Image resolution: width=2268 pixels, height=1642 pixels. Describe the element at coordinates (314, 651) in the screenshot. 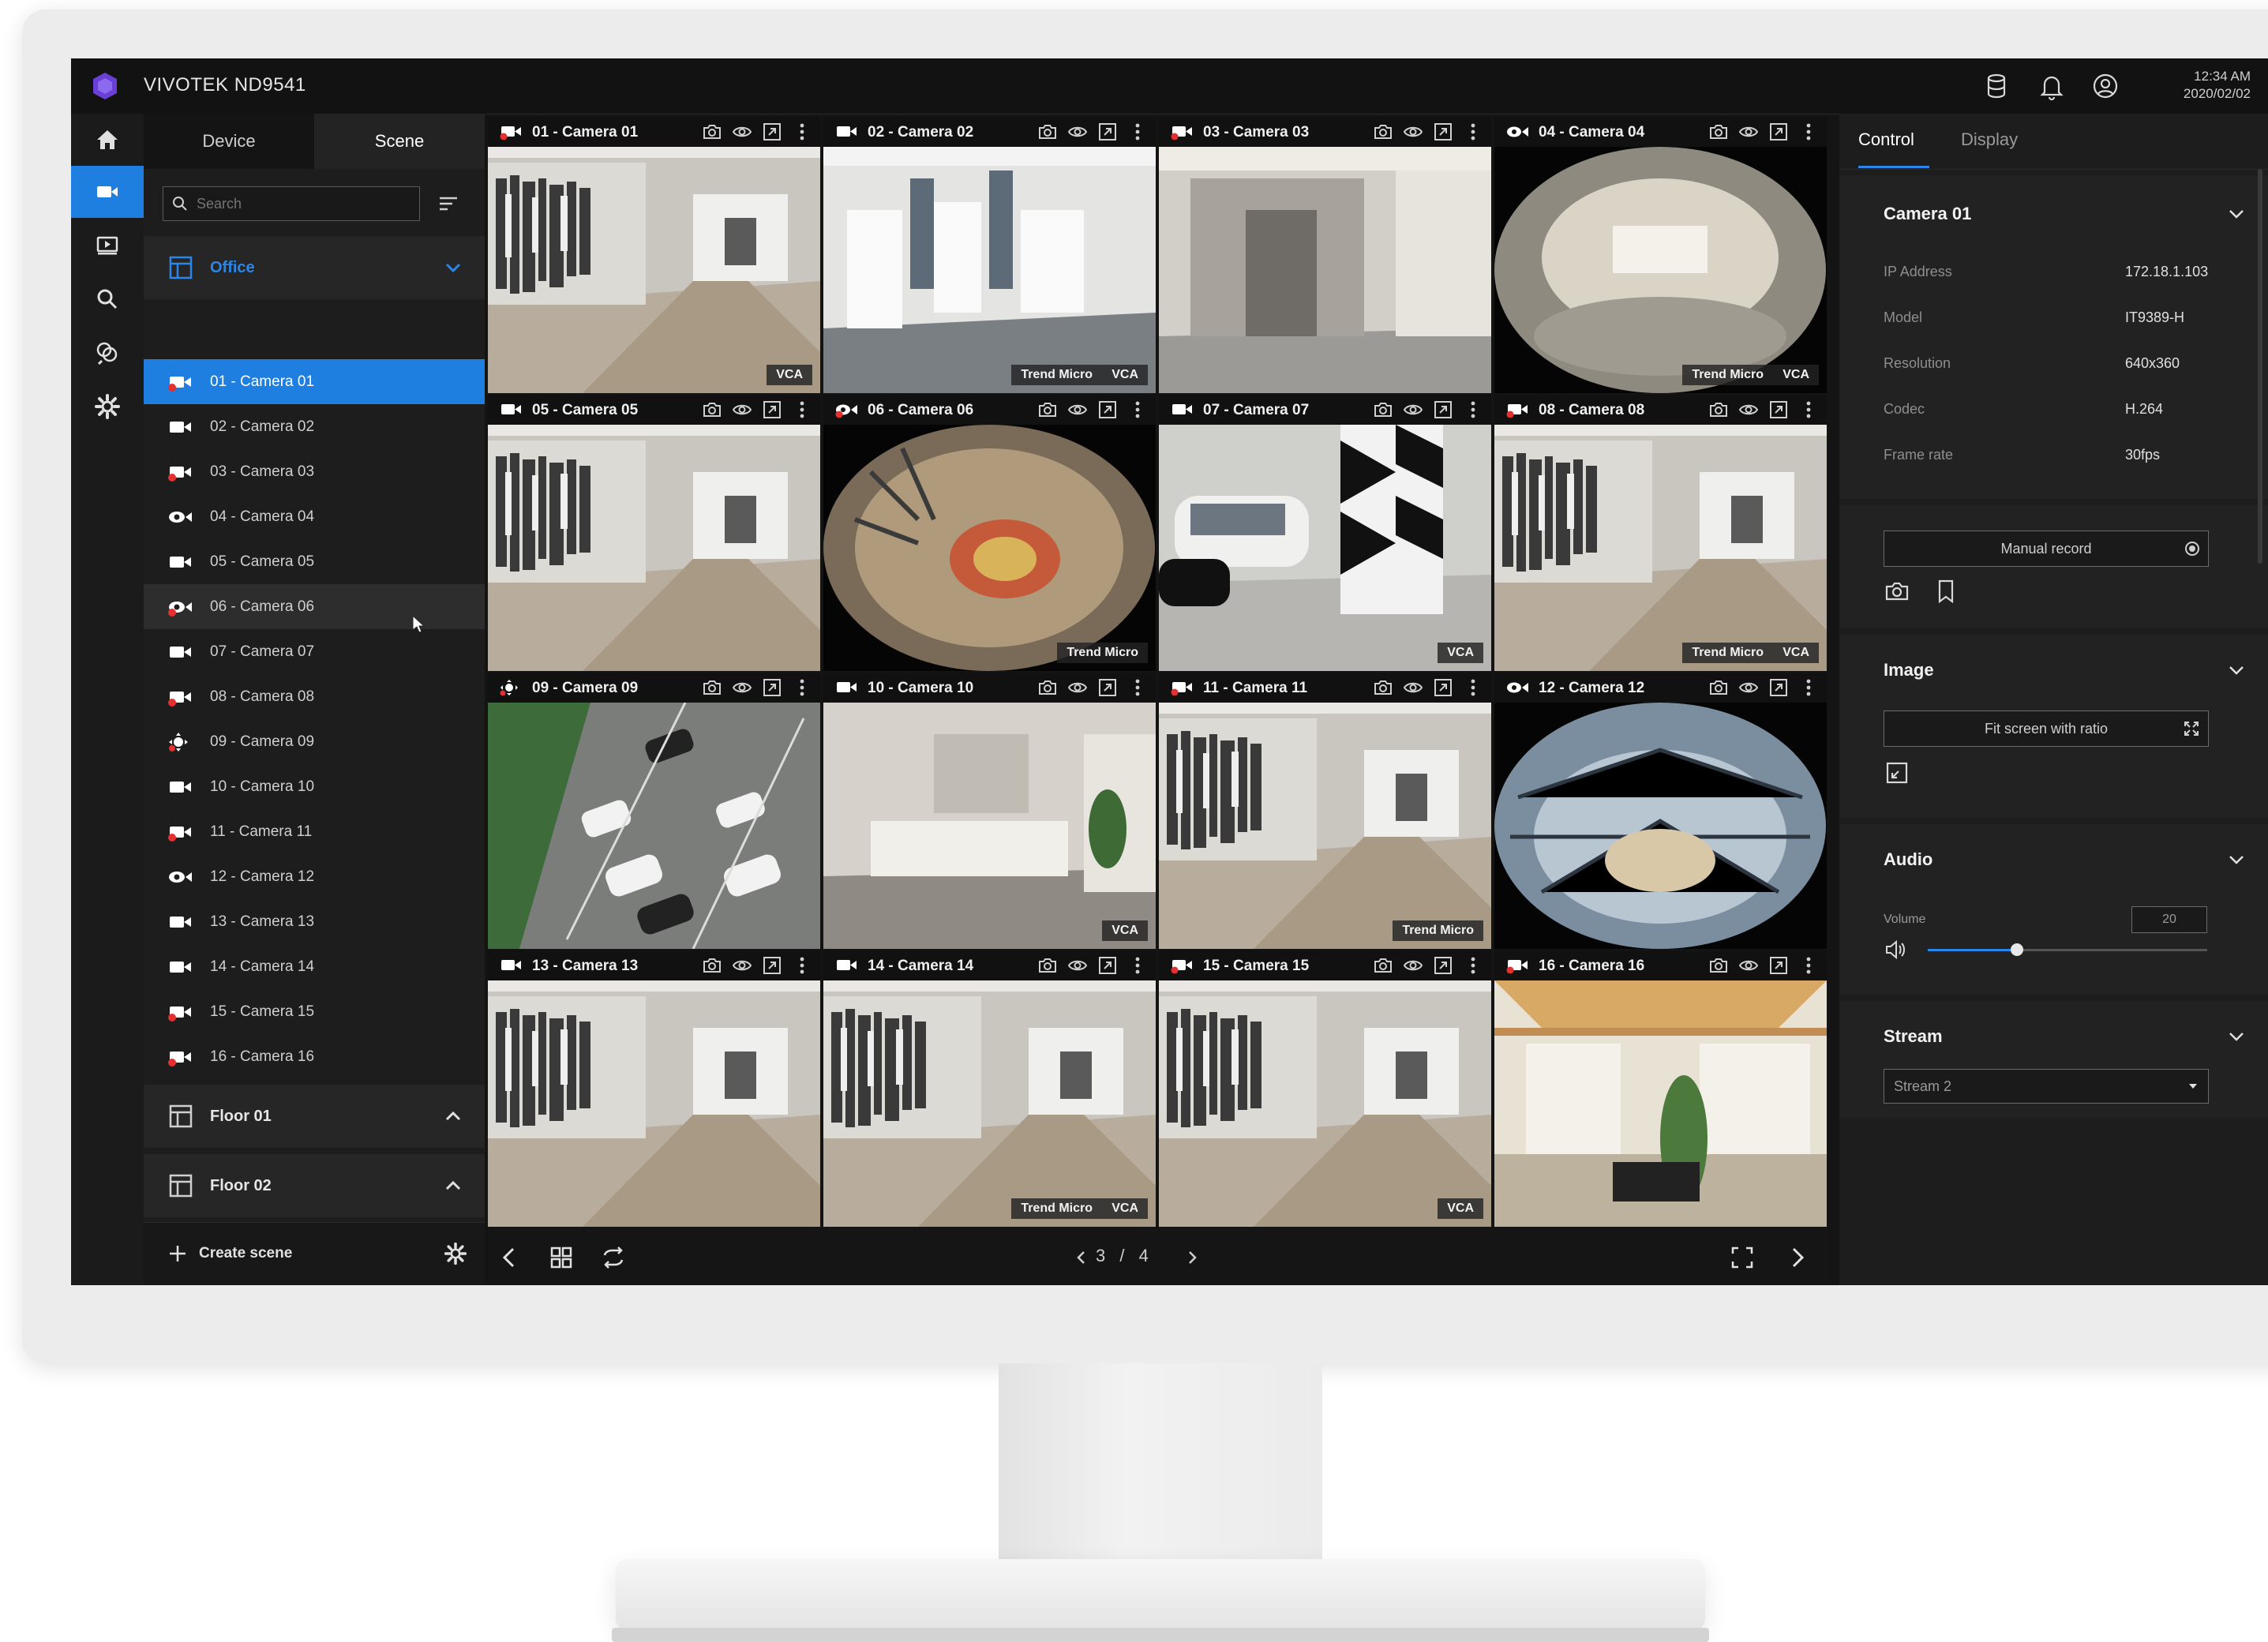

I see `camera-list-item: 07 - Camera 07` at that location.